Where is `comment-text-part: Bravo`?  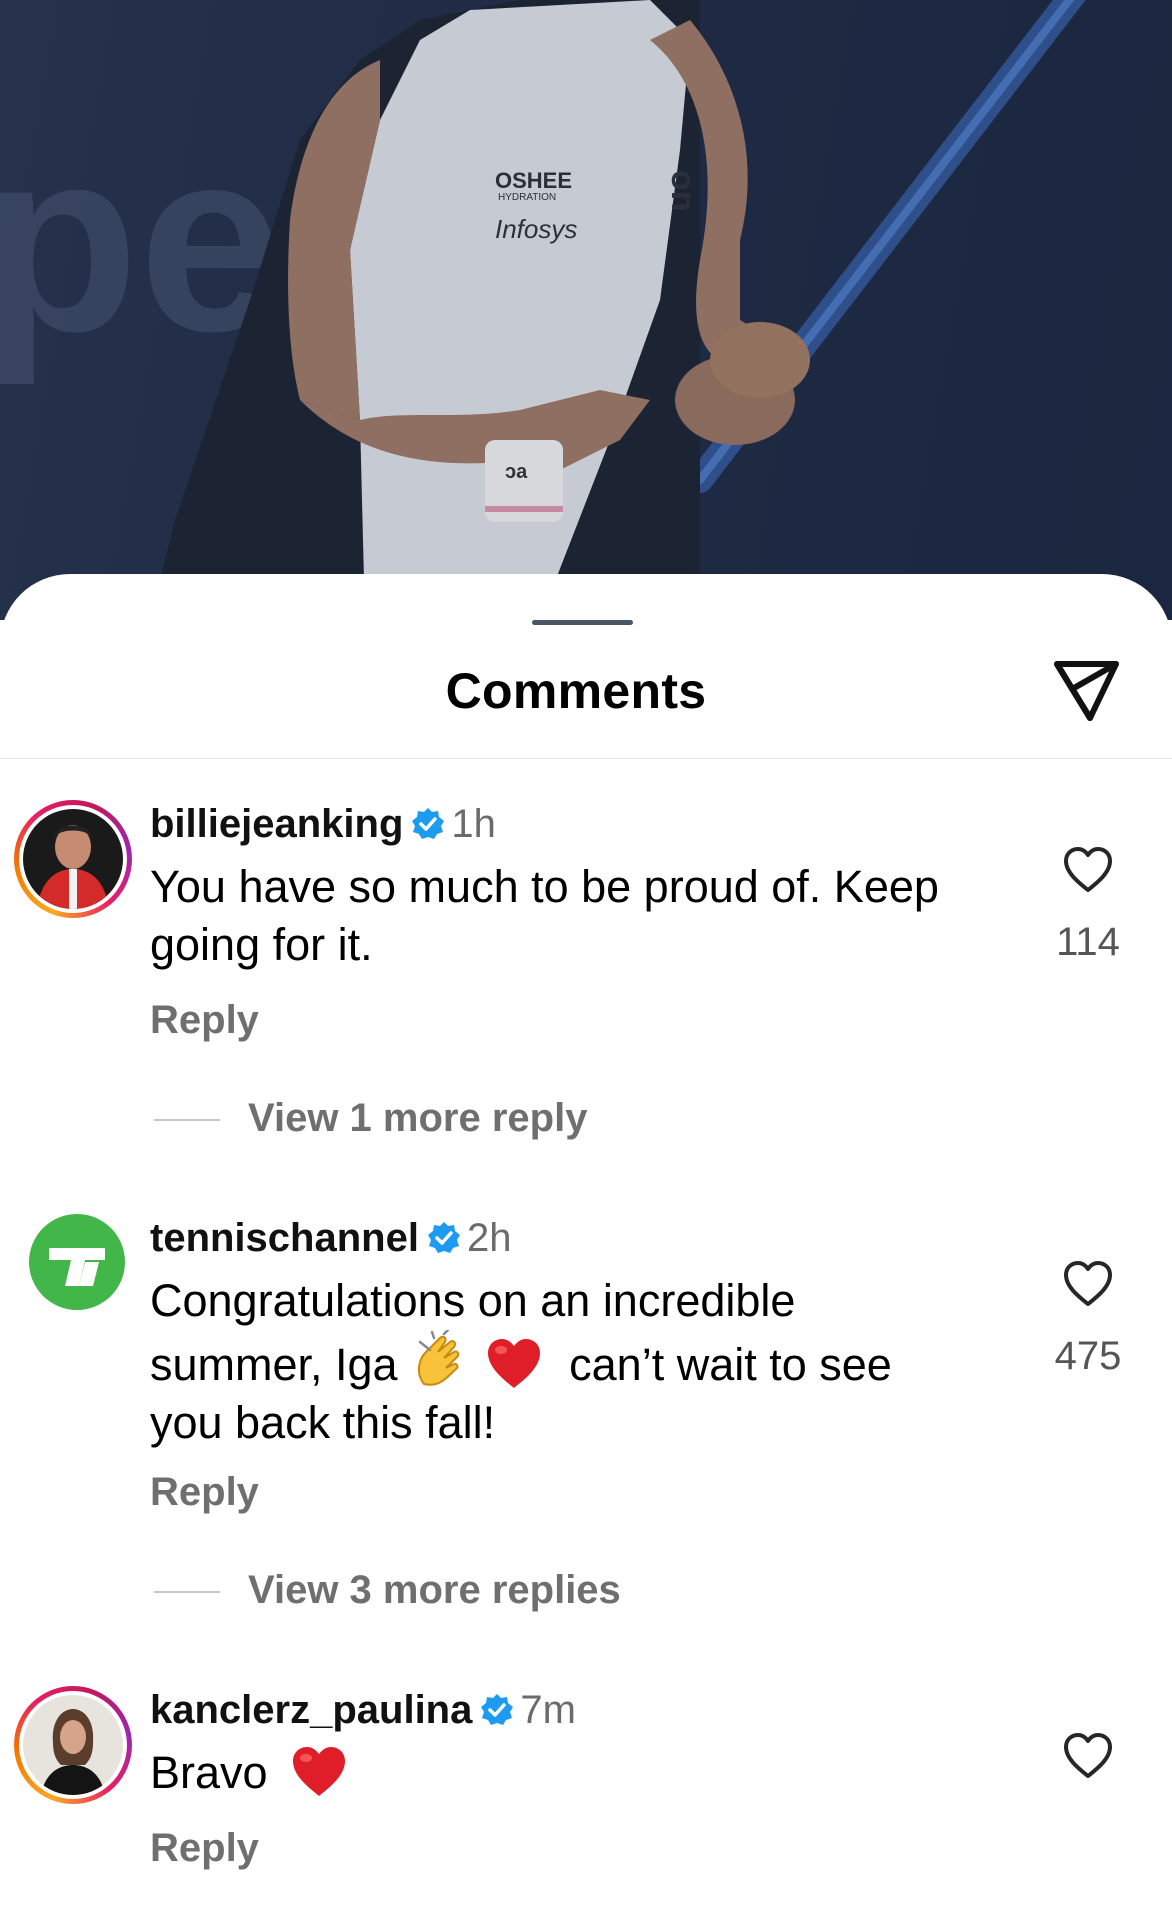 comment-text-part: Bravo is located at coordinates (209, 1772).